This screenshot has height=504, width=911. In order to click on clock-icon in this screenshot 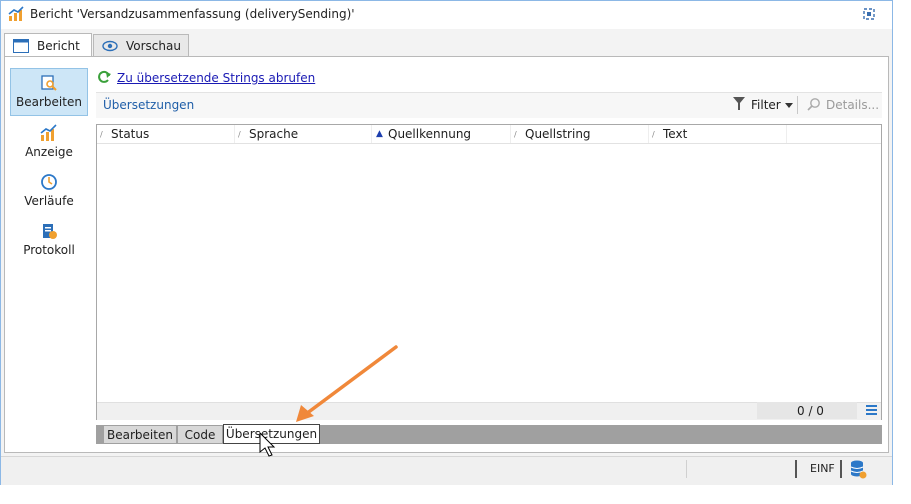, I will do `click(49, 182)`.